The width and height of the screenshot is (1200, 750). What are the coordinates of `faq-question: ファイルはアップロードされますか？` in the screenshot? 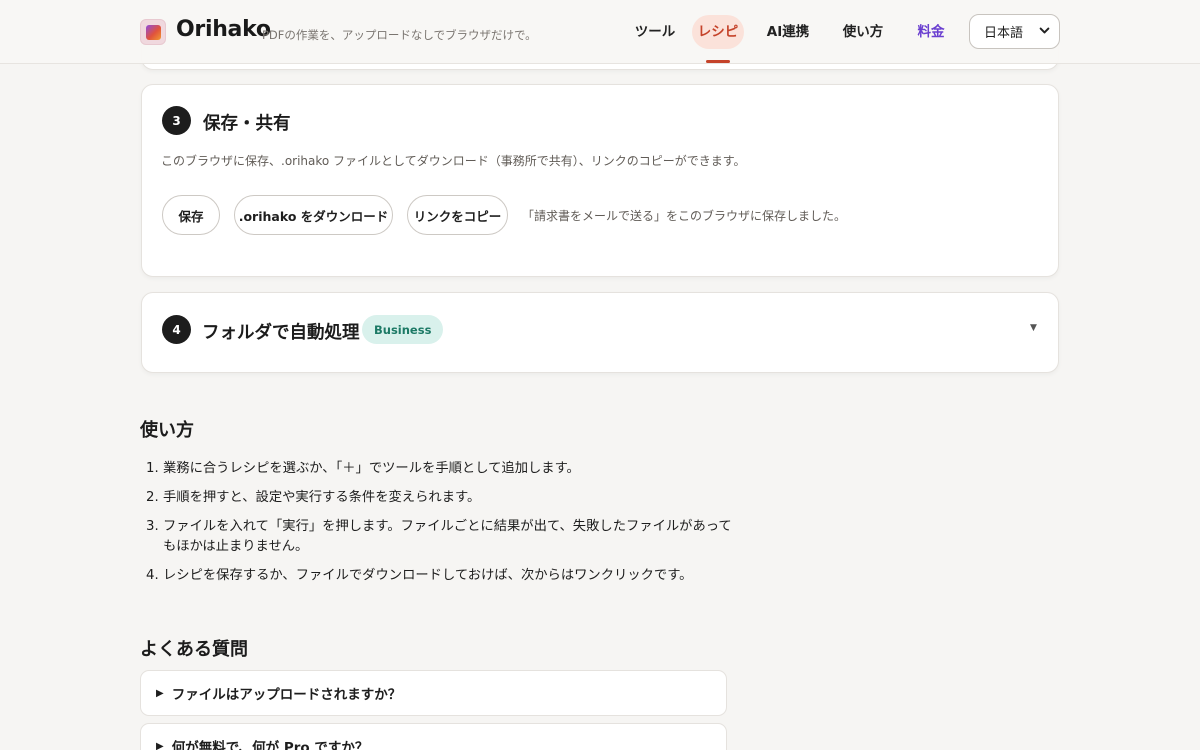 It's located at (286, 695).